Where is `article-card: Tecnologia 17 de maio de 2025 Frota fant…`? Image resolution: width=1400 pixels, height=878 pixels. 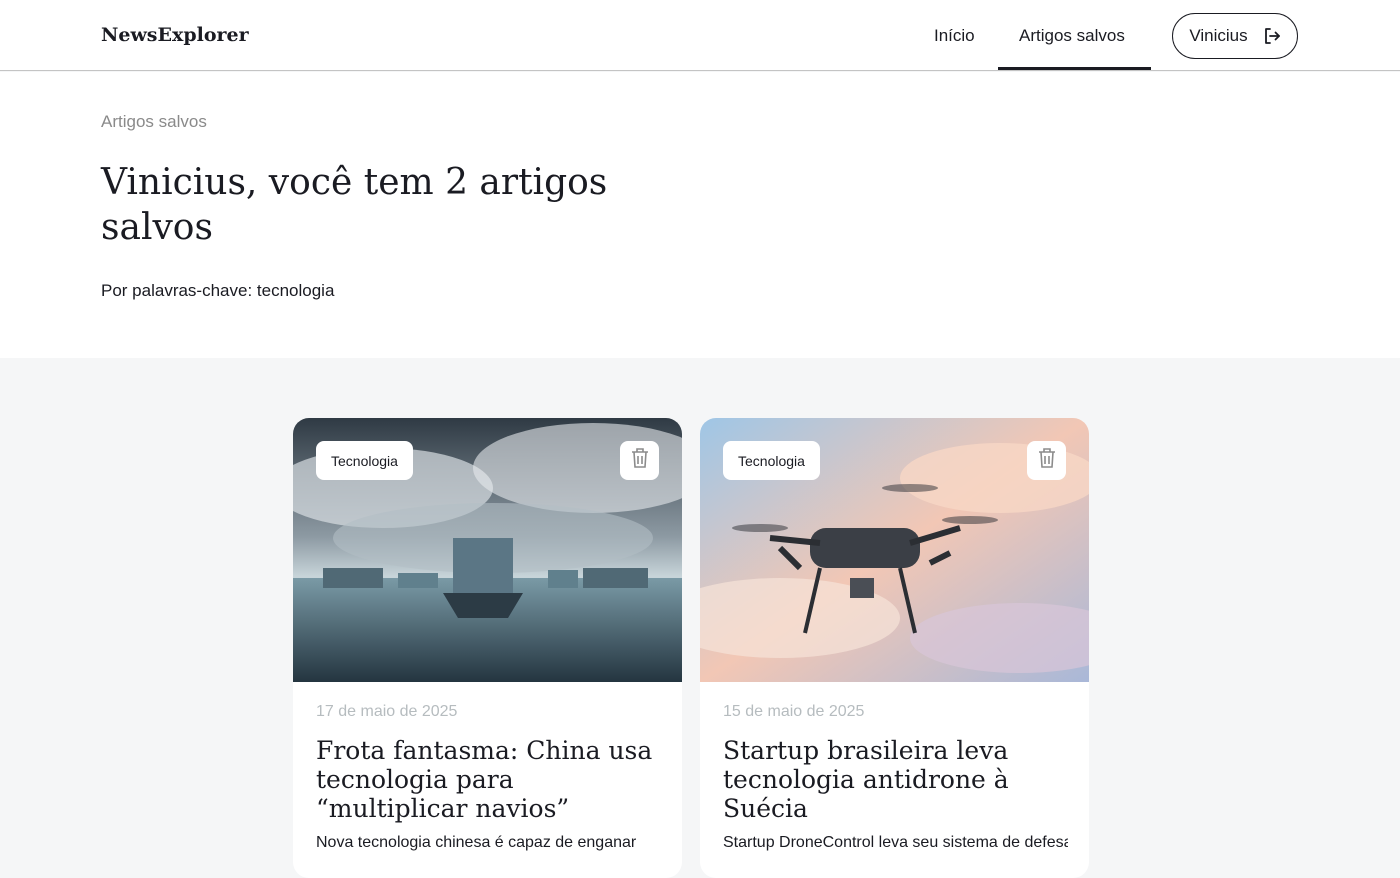
article-card: Tecnologia 17 de maio de 2025 Frota fant… is located at coordinates (487, 648).